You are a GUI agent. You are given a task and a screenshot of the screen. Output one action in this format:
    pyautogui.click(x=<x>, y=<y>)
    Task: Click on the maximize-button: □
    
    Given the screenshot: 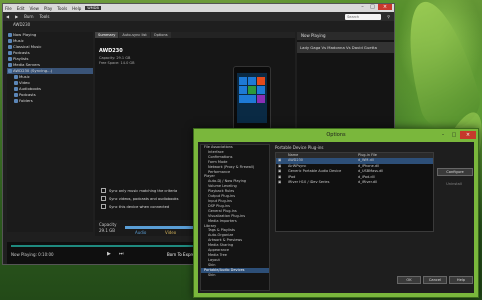 What is the action you would take?
    pyautogui.click(x=372, y=7)
    